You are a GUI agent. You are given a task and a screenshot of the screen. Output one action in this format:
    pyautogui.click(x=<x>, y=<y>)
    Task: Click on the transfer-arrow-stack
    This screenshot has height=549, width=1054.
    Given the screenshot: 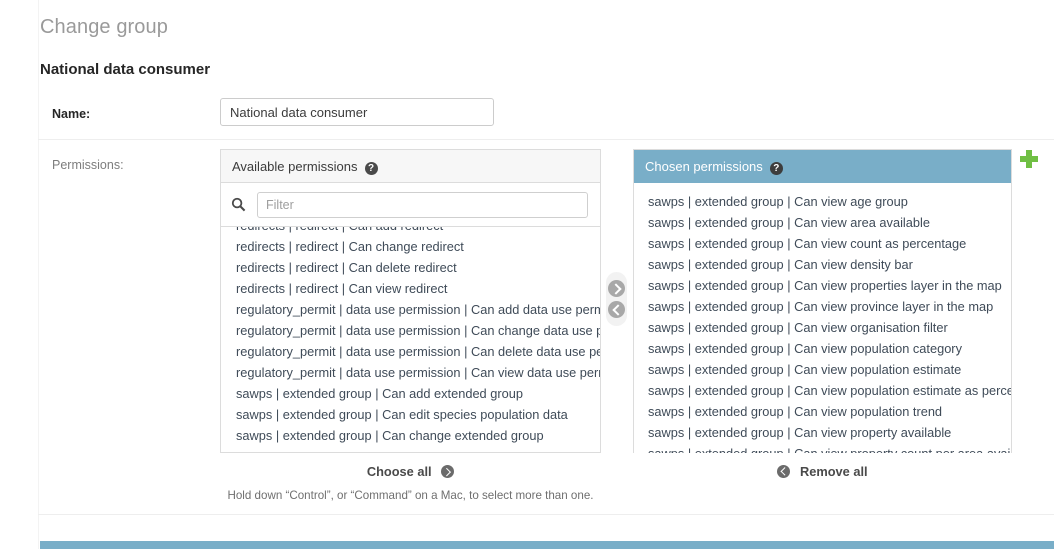 What is the action you would take?
    pyautogui.click(x=616, y=299)
    